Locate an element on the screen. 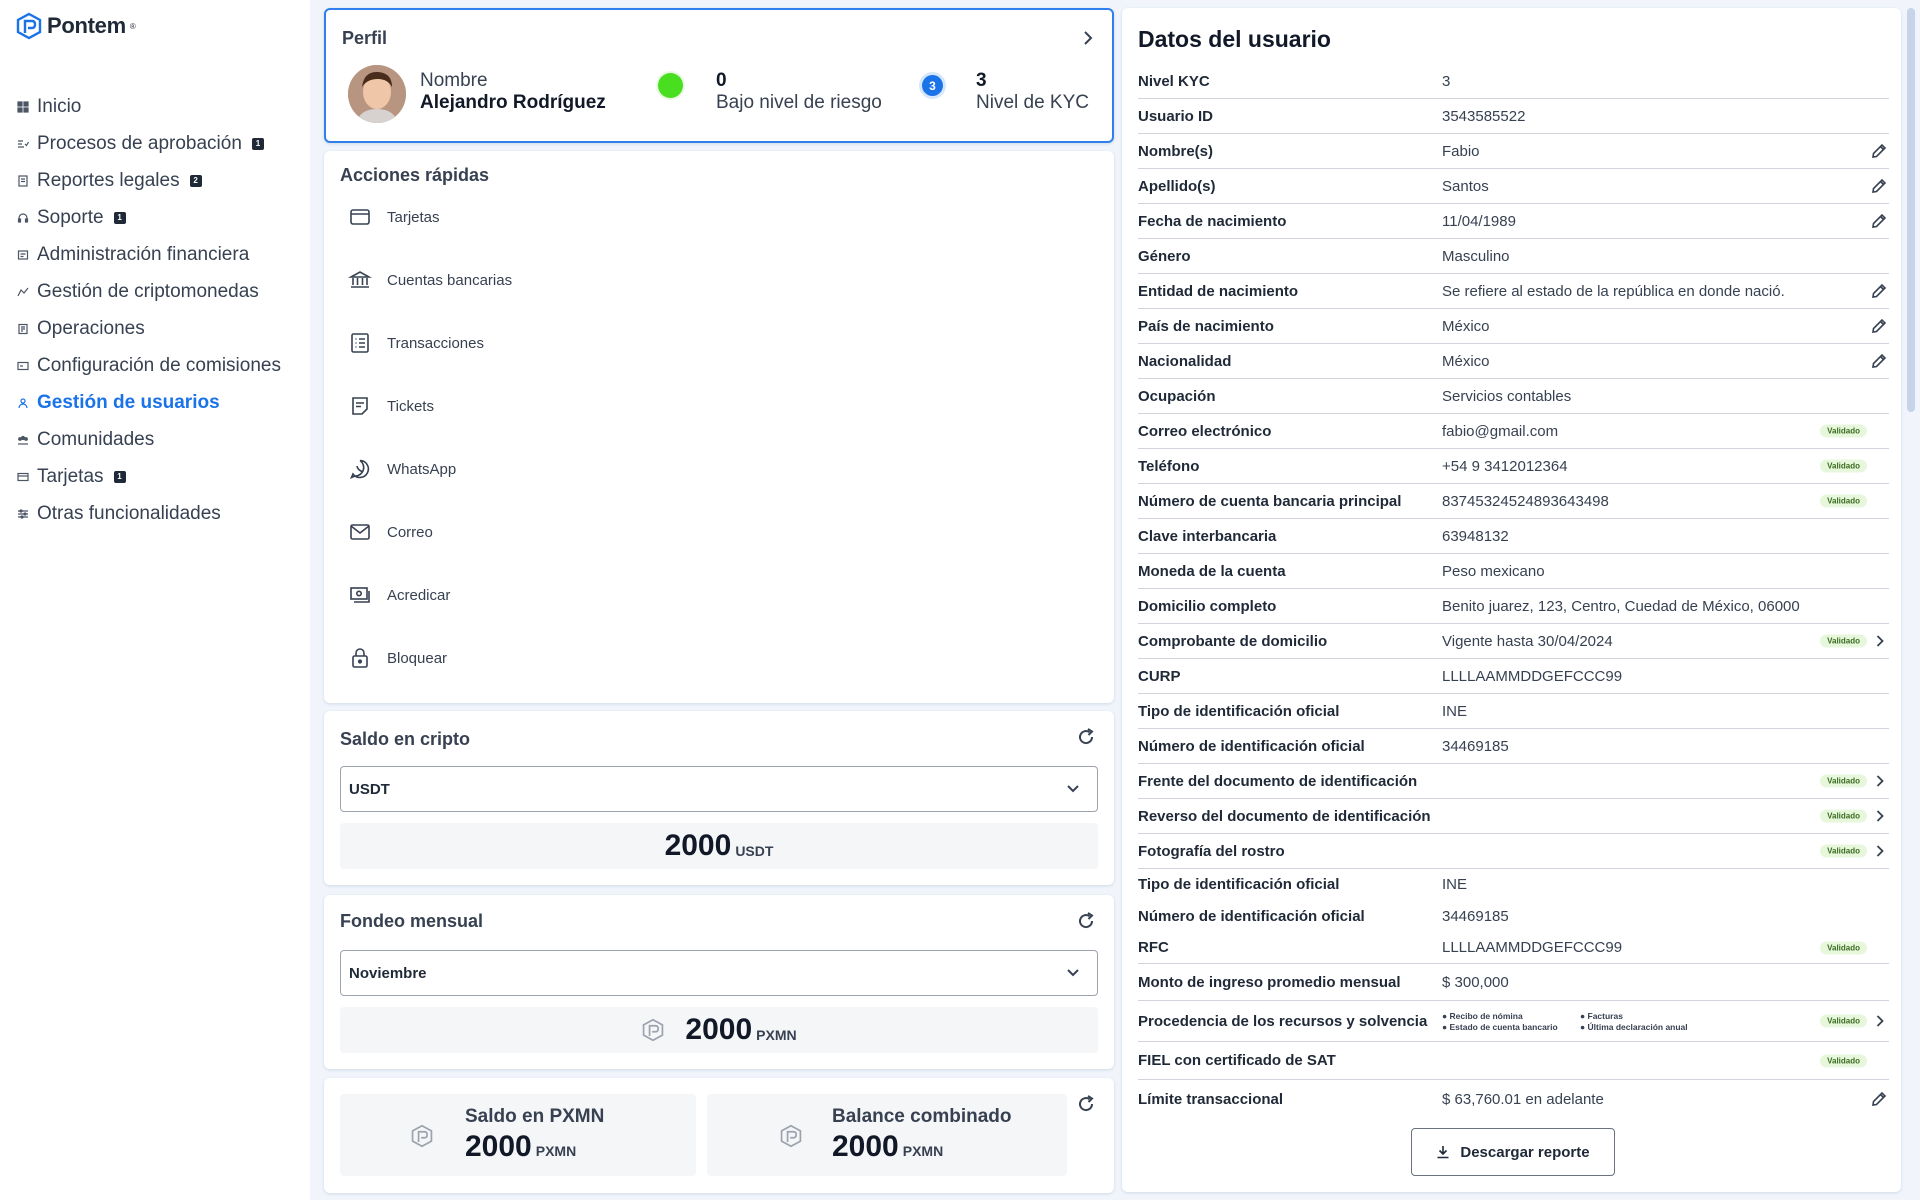 This screenshot has height=1200, width=1920. sidebar-item-procesos-de-aprobacion: Procesos de aprobación 1 is located at coordinates (155, 143).